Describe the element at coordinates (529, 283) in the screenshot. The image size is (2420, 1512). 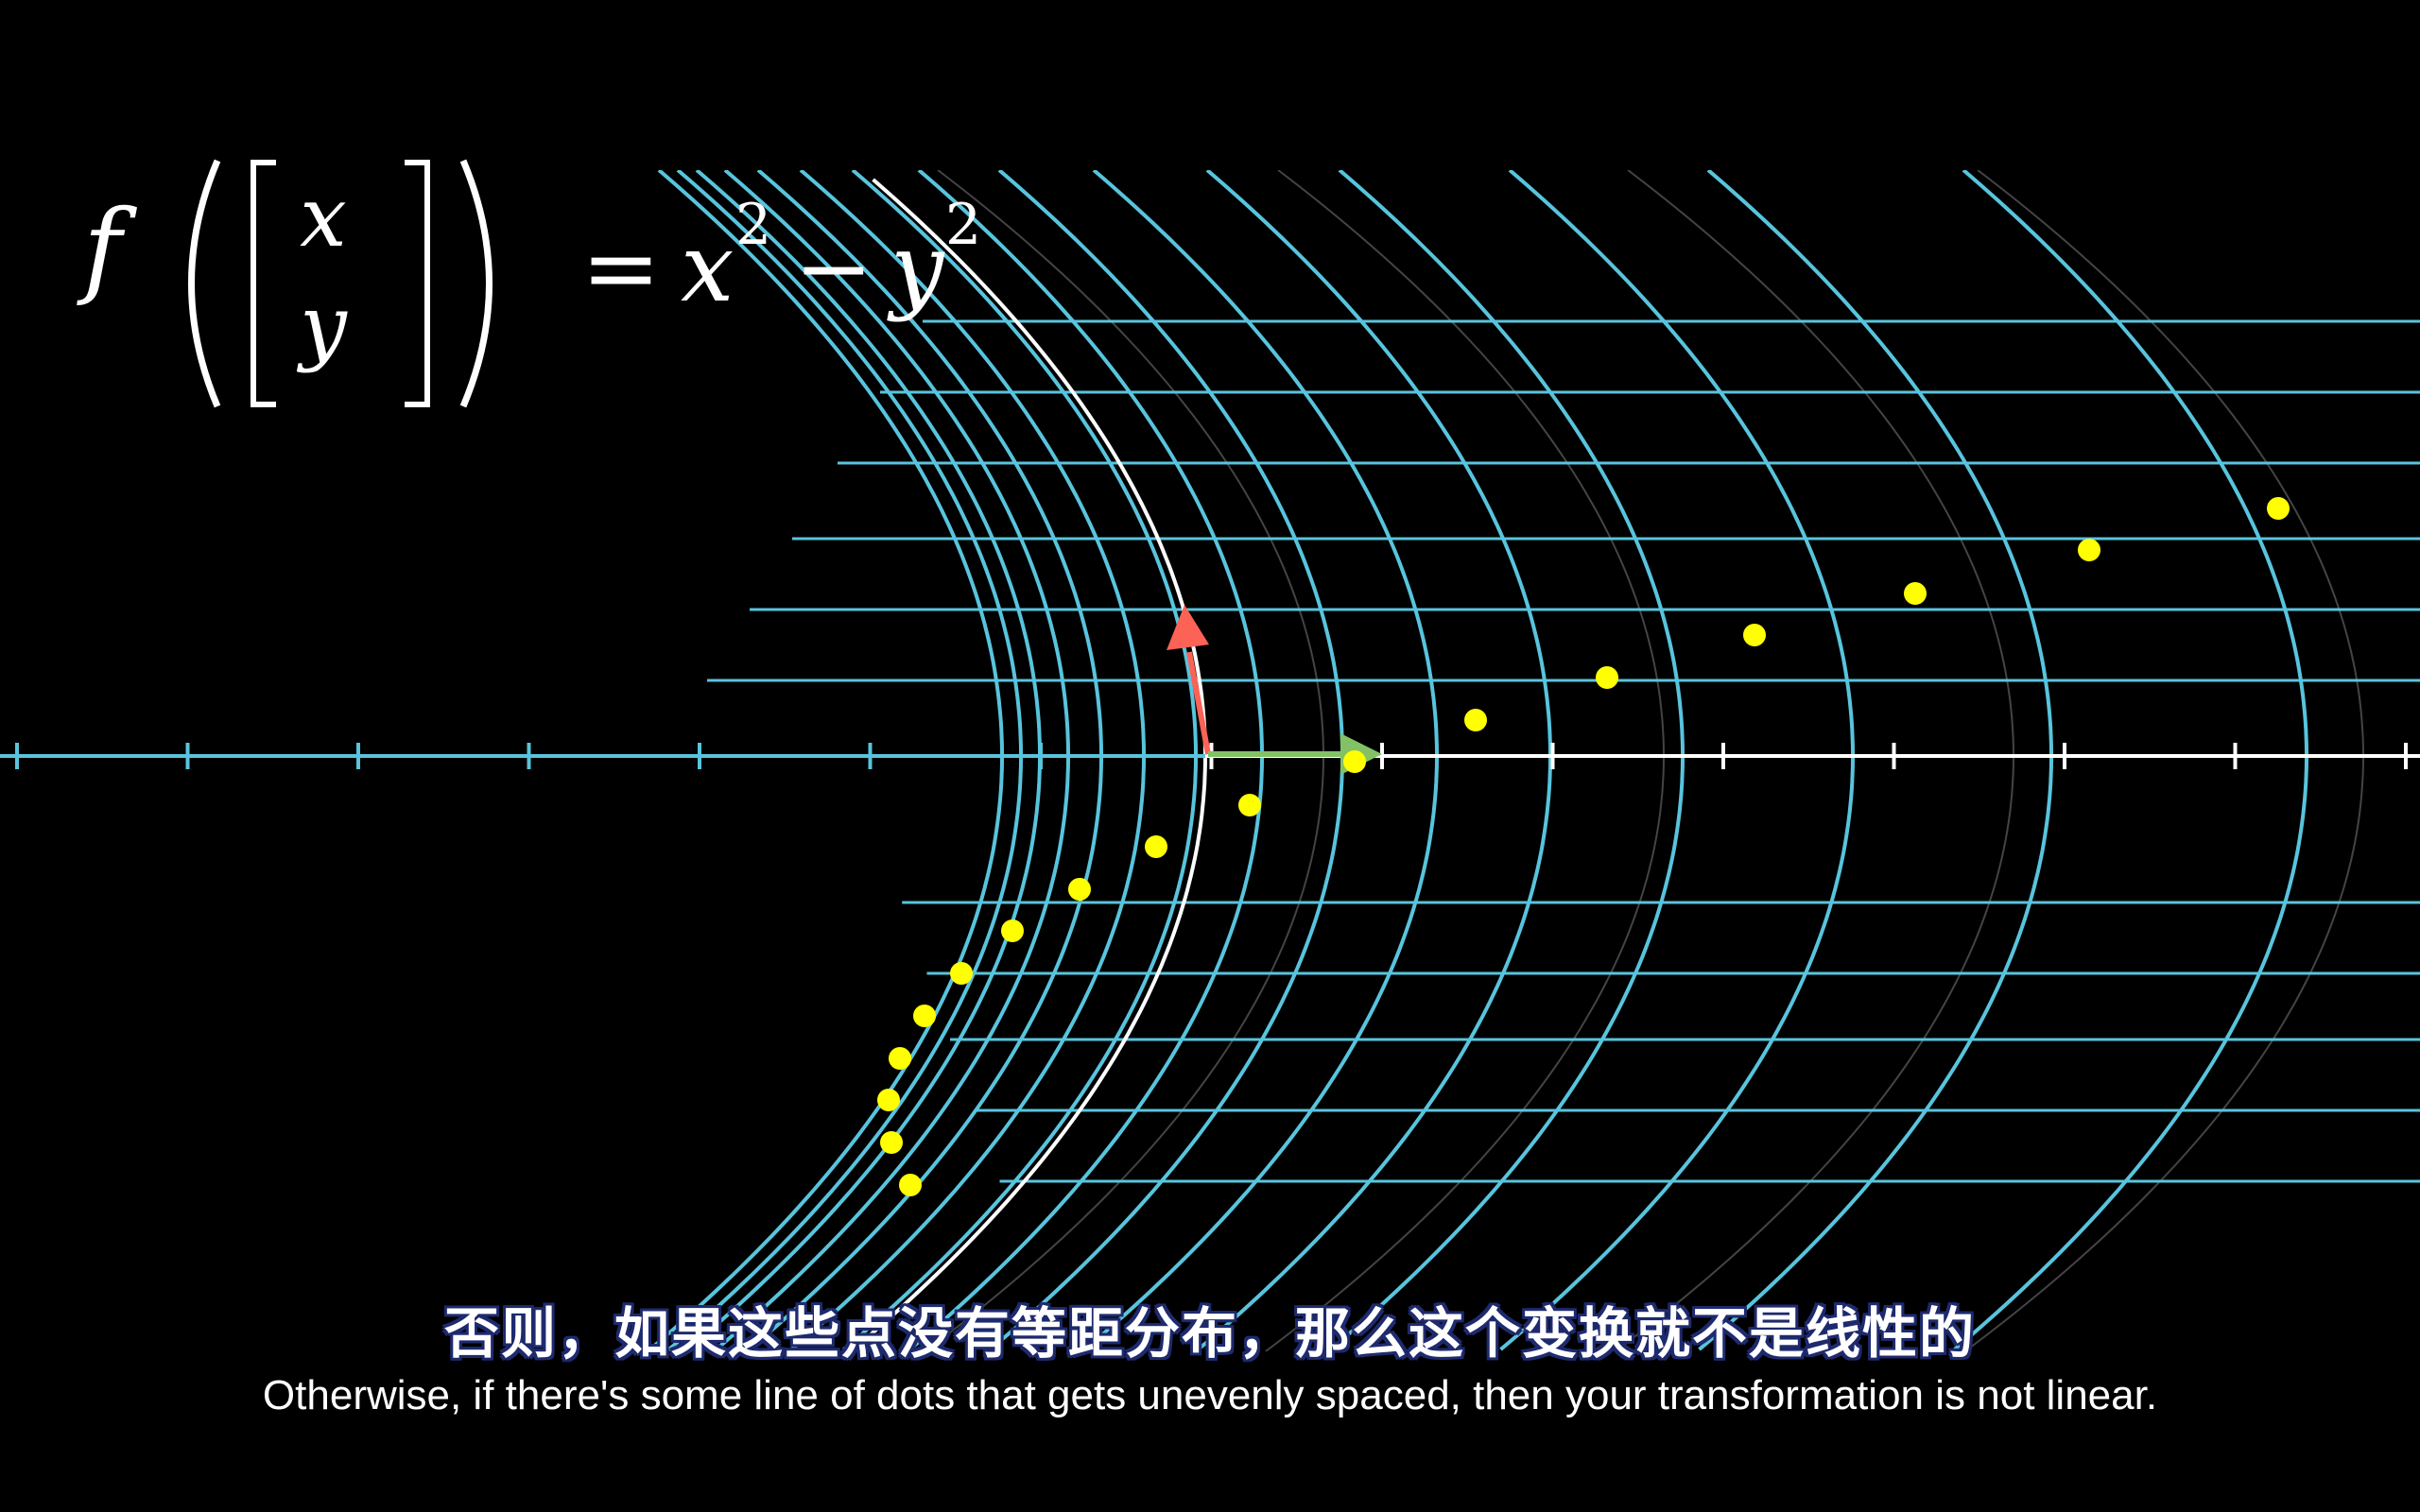
I see `function-formula: f x y = x 2 − y 2` at that location.